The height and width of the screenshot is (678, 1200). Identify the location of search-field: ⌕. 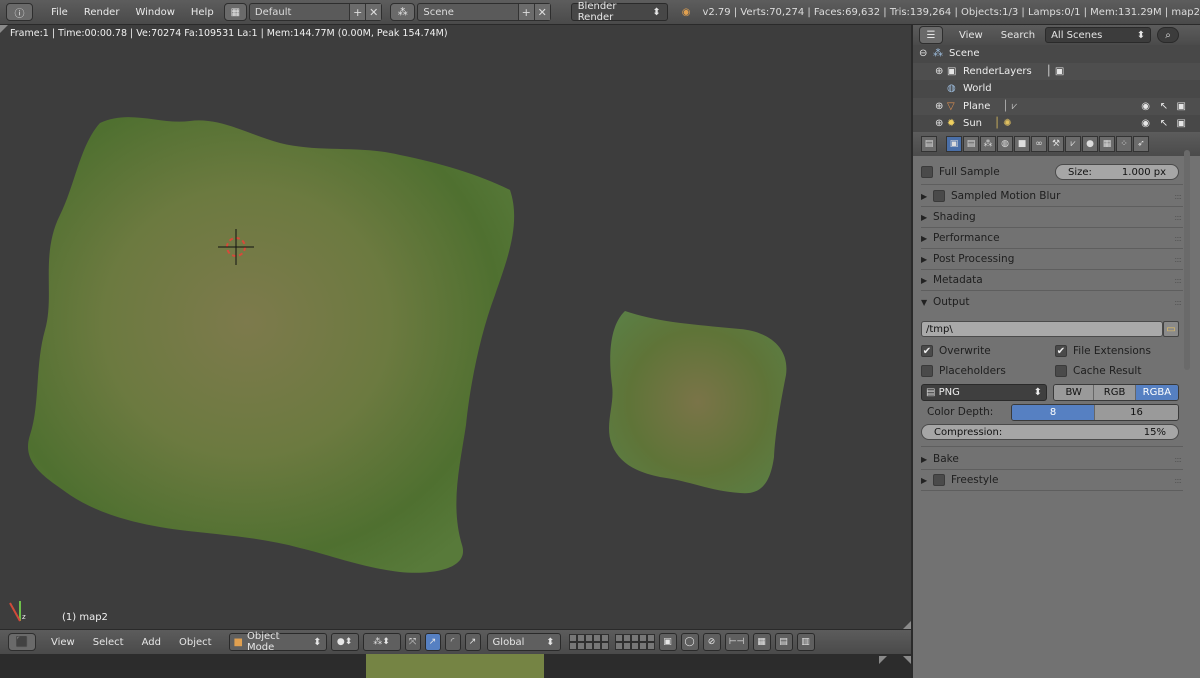
(1168, 35).